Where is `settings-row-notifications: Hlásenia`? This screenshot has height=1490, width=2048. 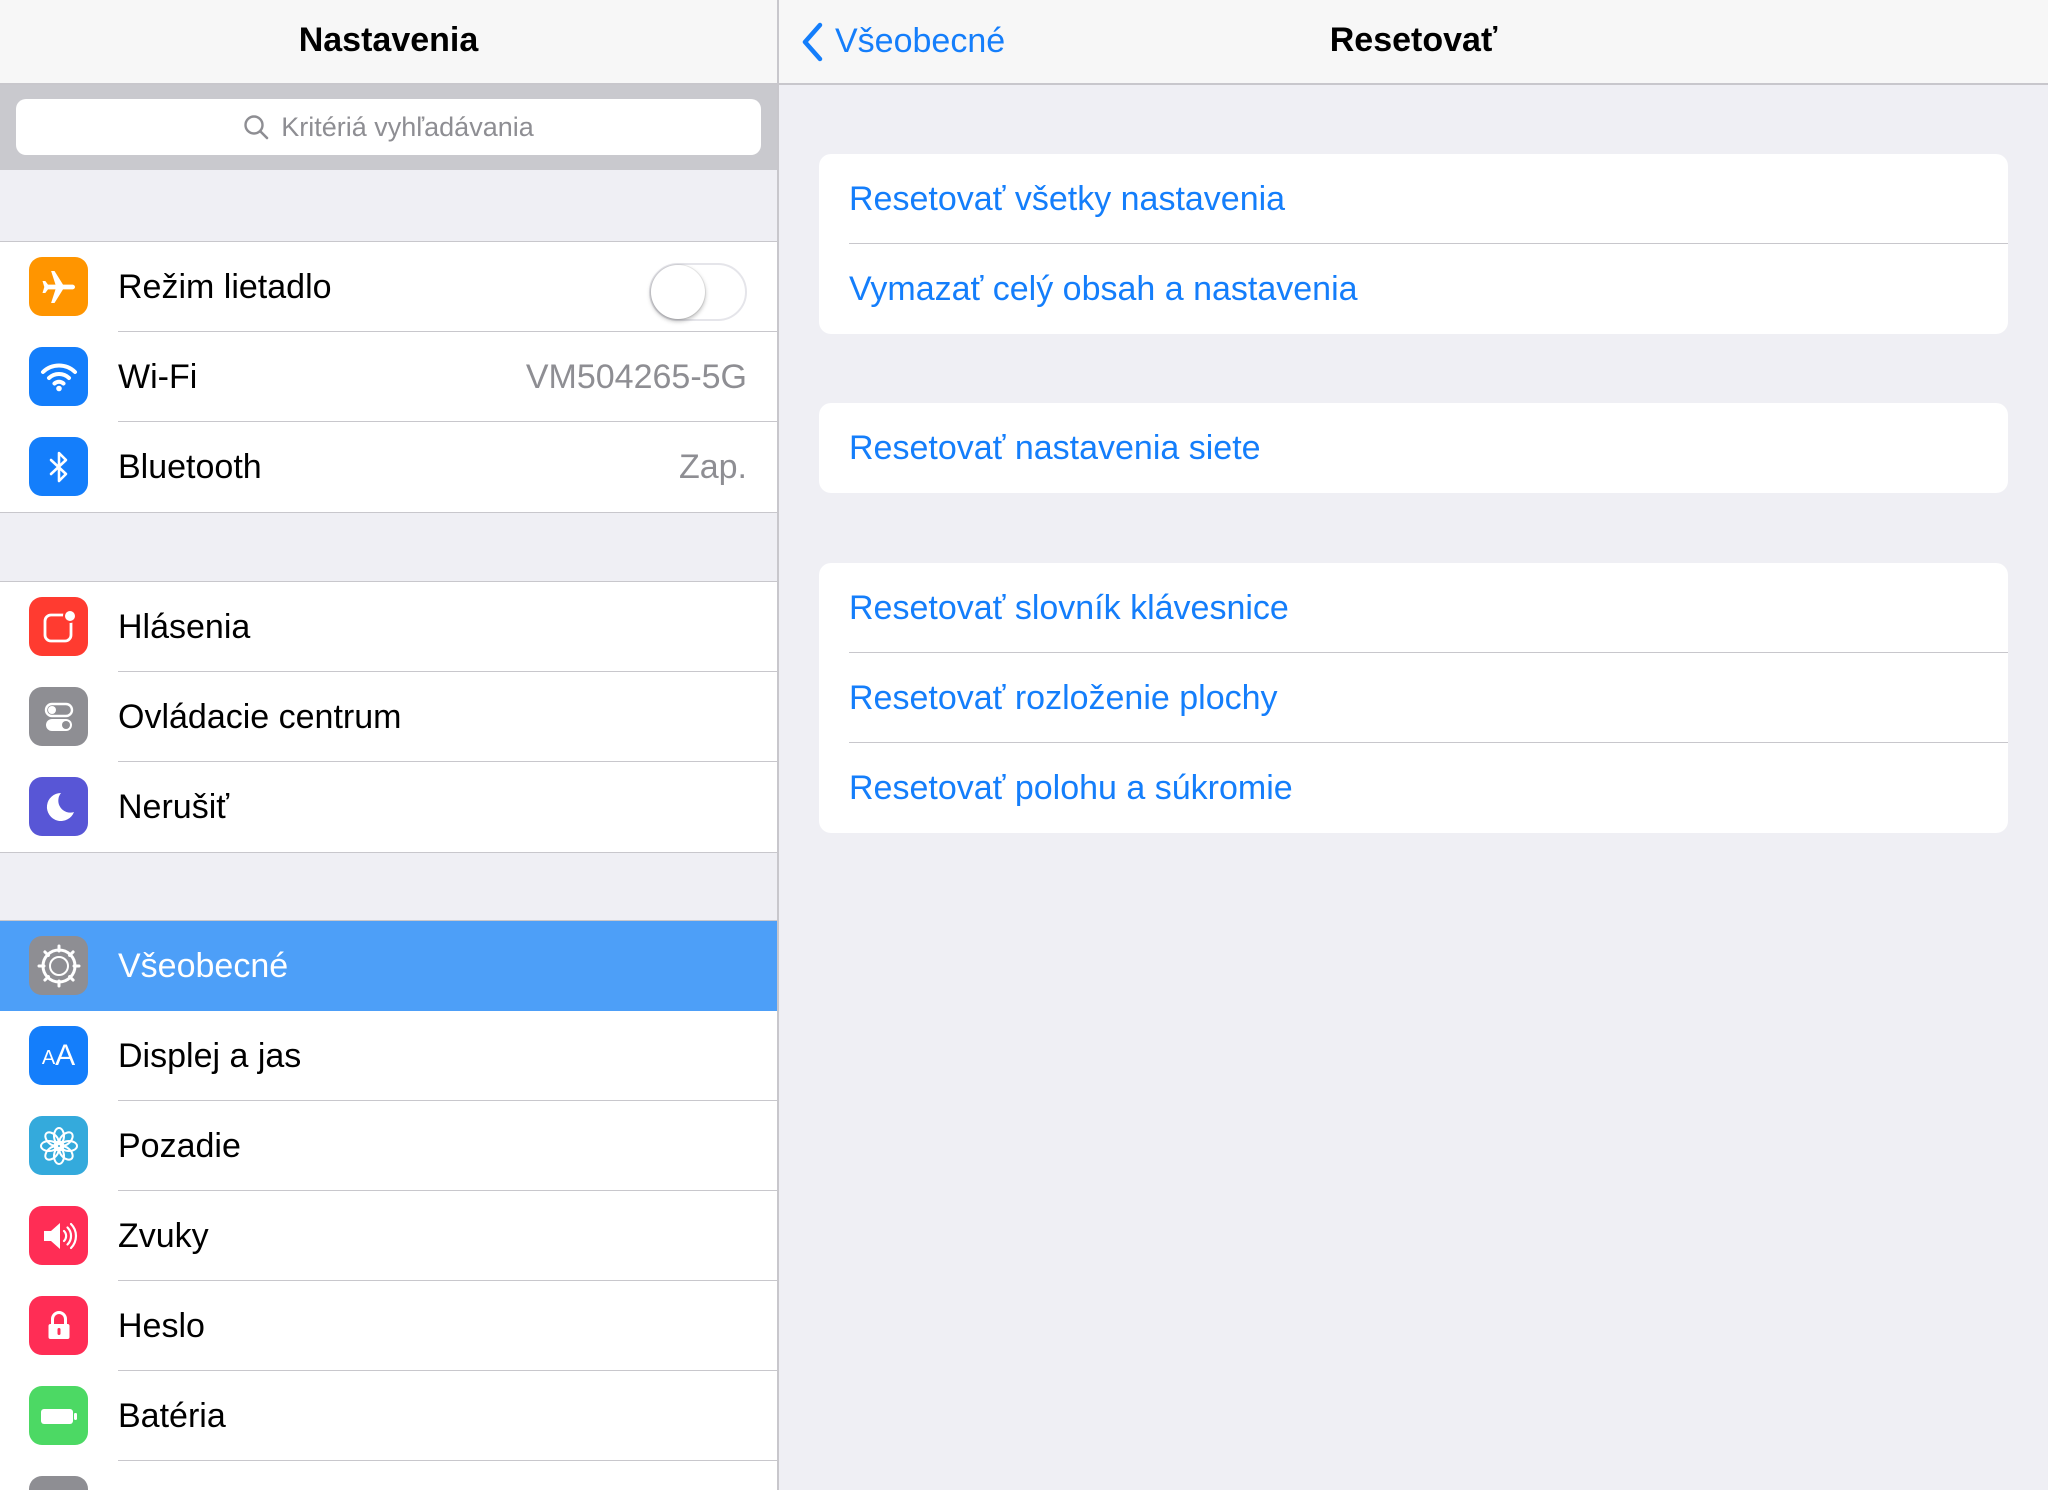 settings-row-notifications: Hlásenia is located at coordinates (388, 627).